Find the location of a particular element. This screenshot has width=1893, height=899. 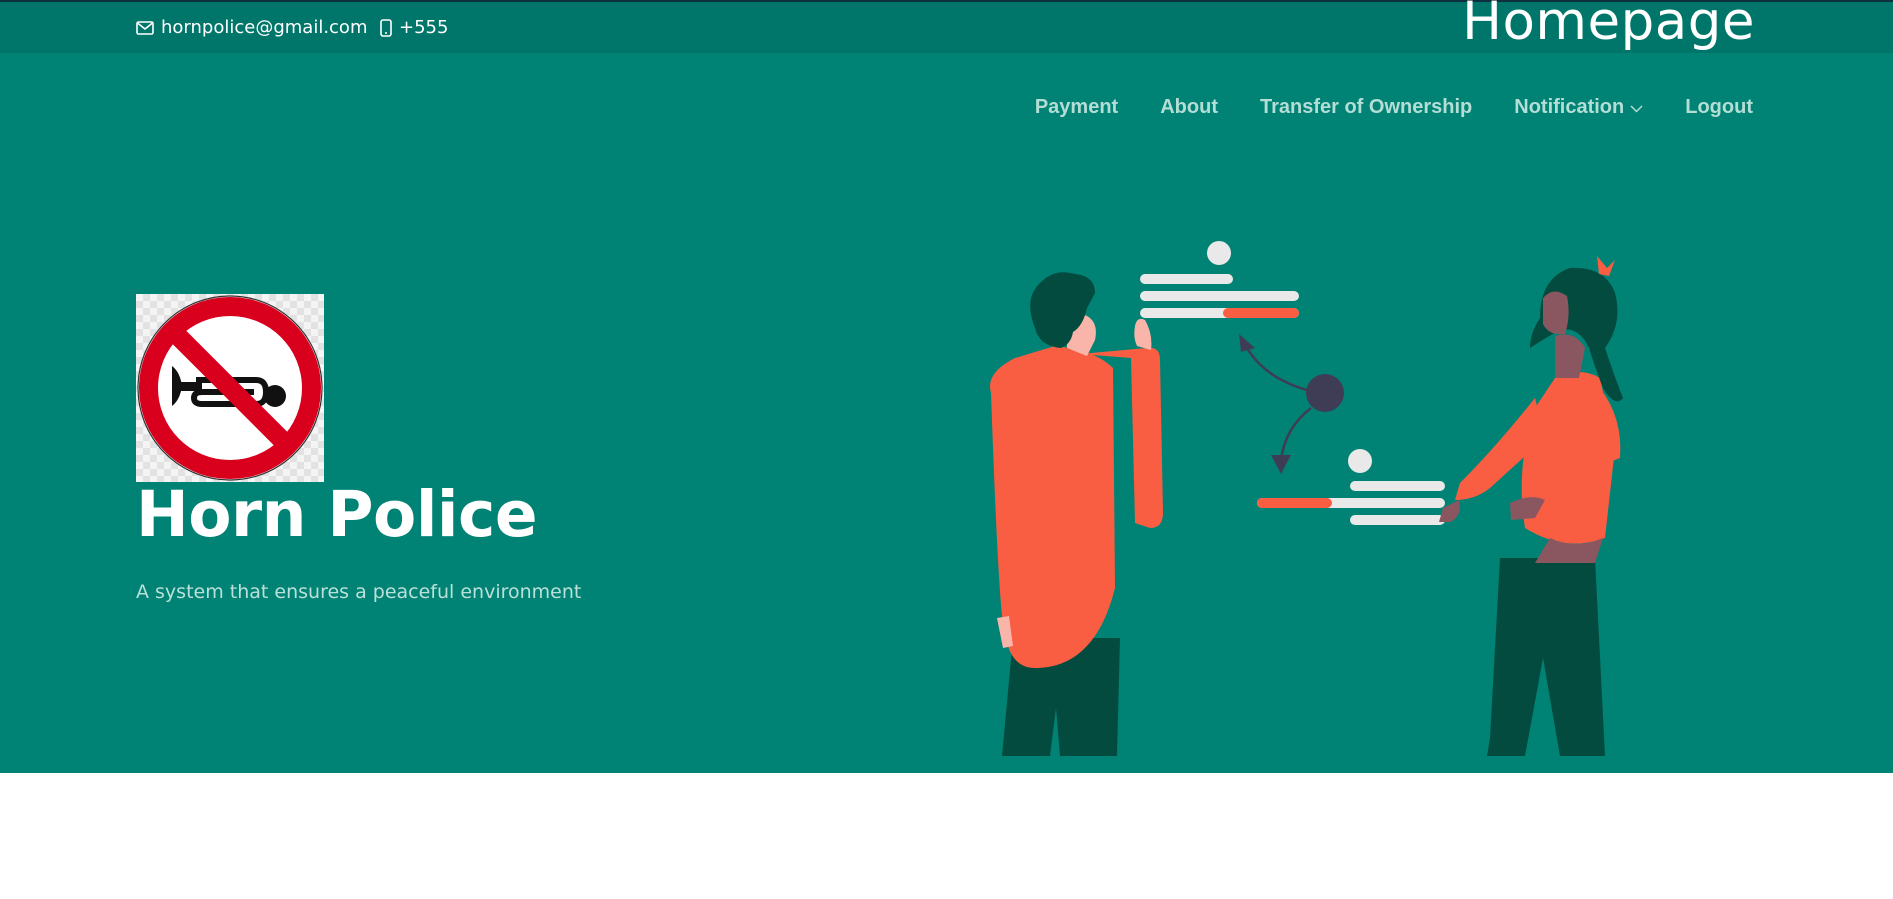

site-title: Horn Police is located at coordinates (337, 514).